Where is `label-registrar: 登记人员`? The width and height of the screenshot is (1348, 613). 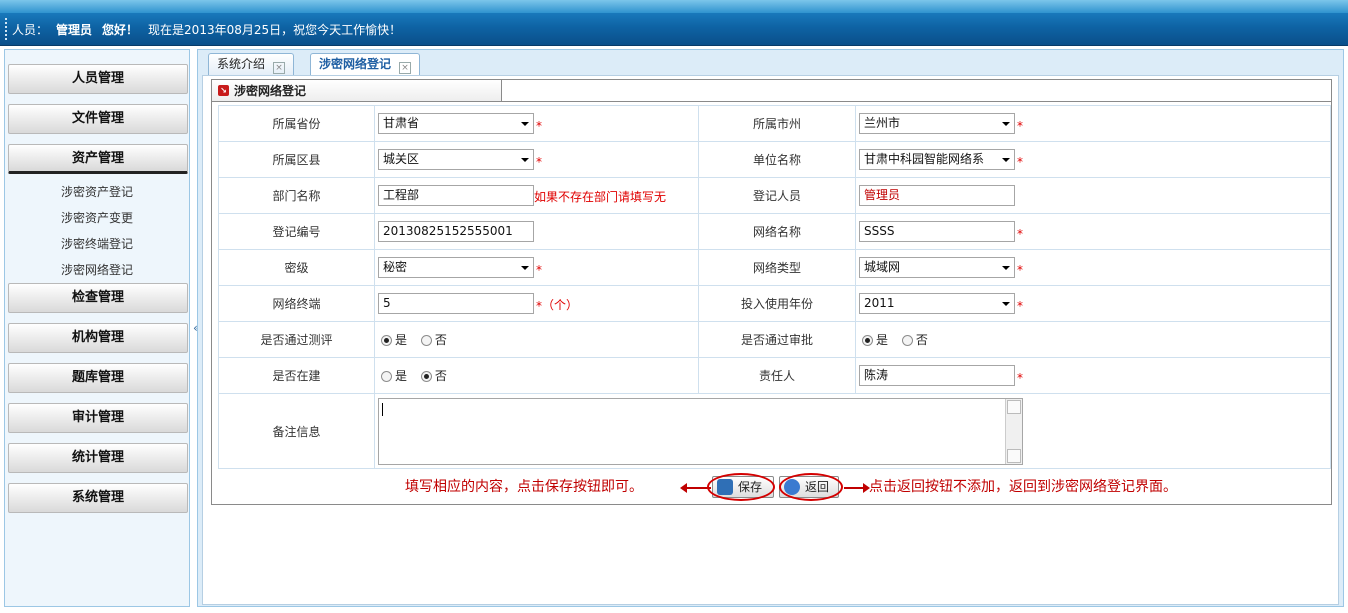
label-registrar: 登记人员 is located at coordinates (777, 195).